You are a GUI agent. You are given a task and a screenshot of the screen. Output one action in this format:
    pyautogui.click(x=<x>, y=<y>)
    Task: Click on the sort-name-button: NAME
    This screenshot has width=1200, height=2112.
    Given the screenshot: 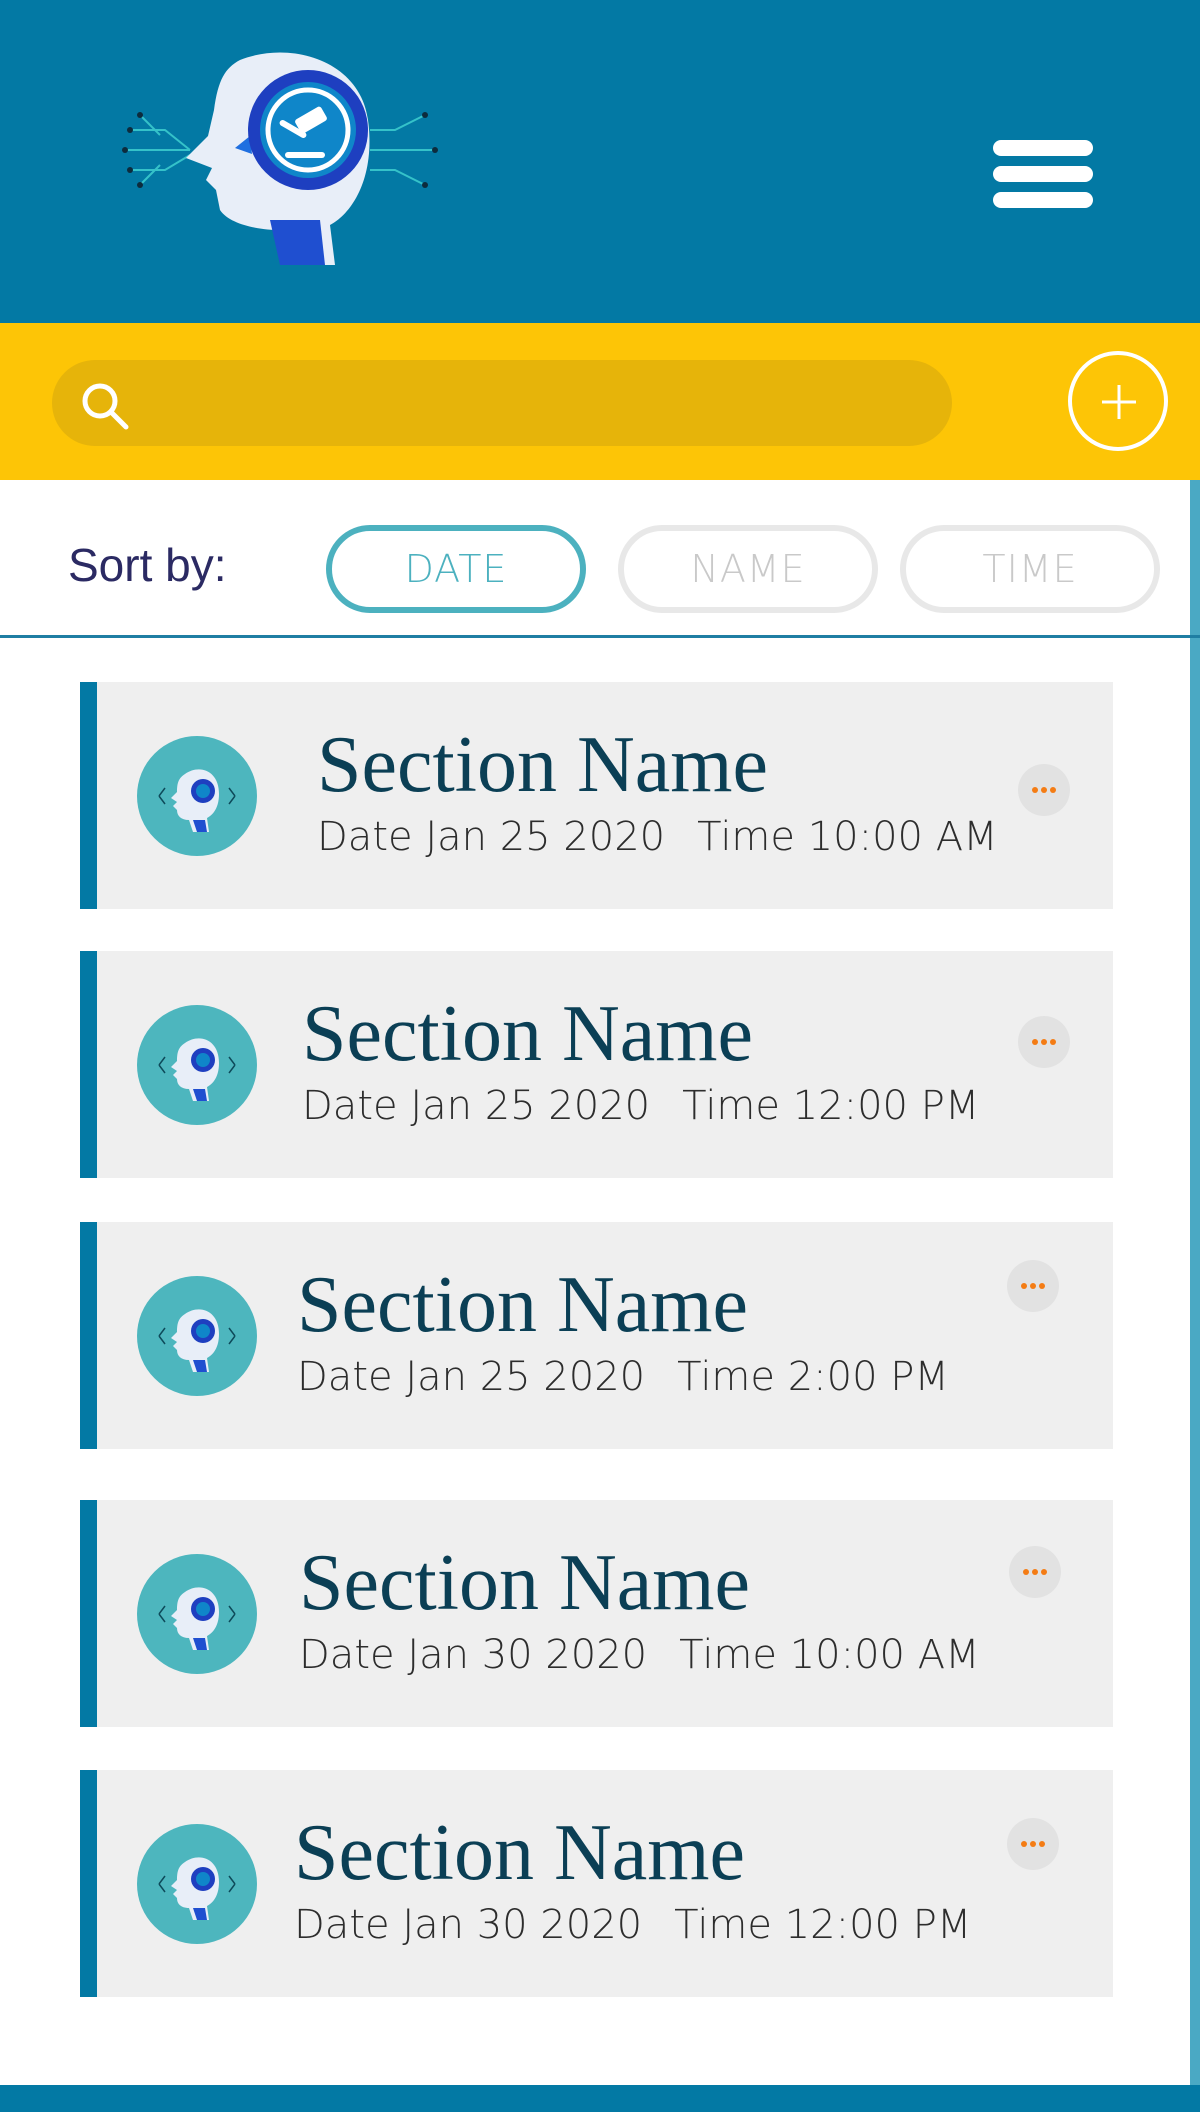 What is the action you would take?
    pyautogui.click(x=748, y=569)
    